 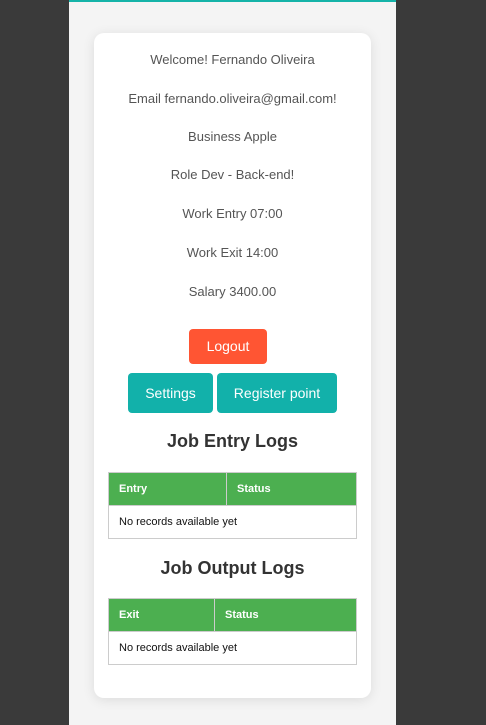 I want to click on register-point-button: Register point, so click(x=277, y=393).